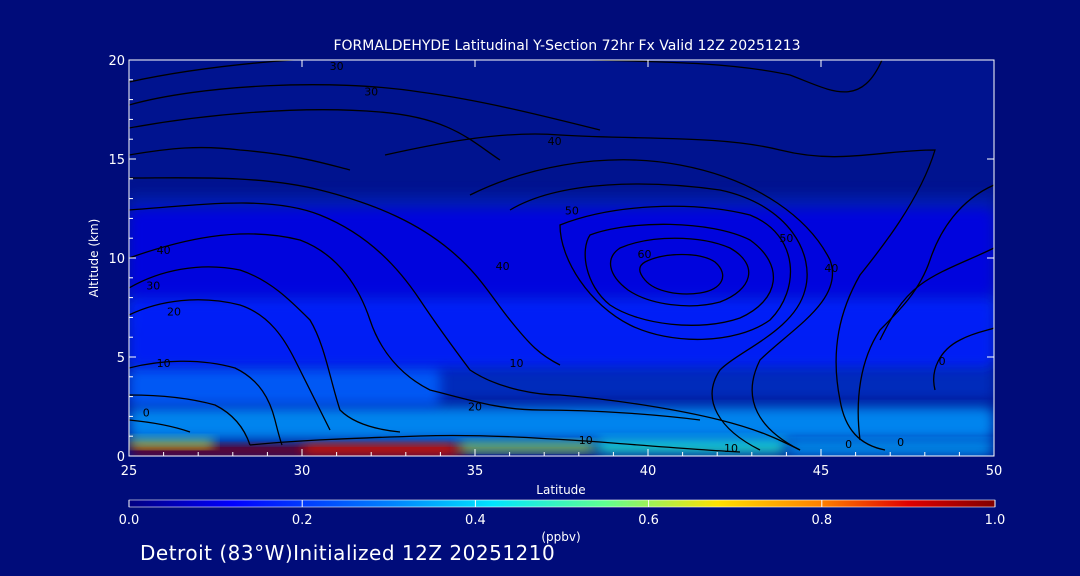 This screenshot has width=1080, height=576. What do you see at coordinates (302, 471) in the screenshot?
I see `x-tick-label: 30` at bounding box center [302, 471].